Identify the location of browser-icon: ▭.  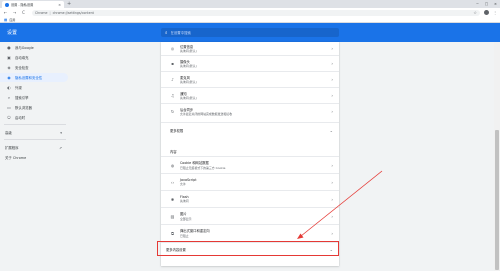
(9, 107).